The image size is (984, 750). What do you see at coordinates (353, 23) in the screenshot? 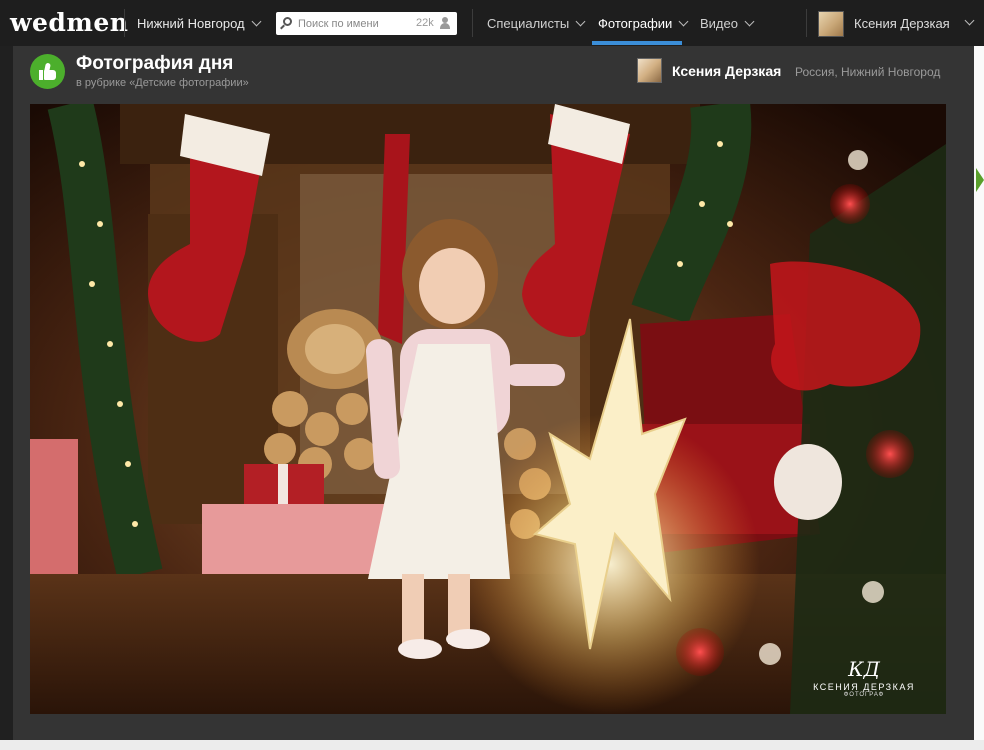
I see `search-input` at bounding box center [353, 23].